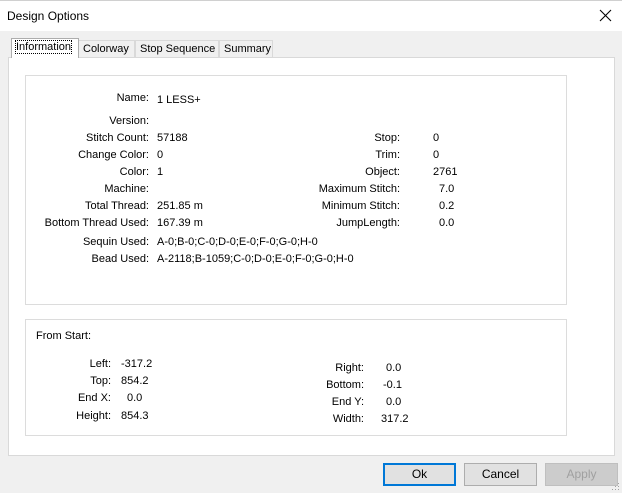 The height and width of the screenshot is (493, 622). What do you see at coordinates (117, 138) in the screenshot?
I see `stitch-count-label: Stitch Count:` at bounding box center [117, 138].